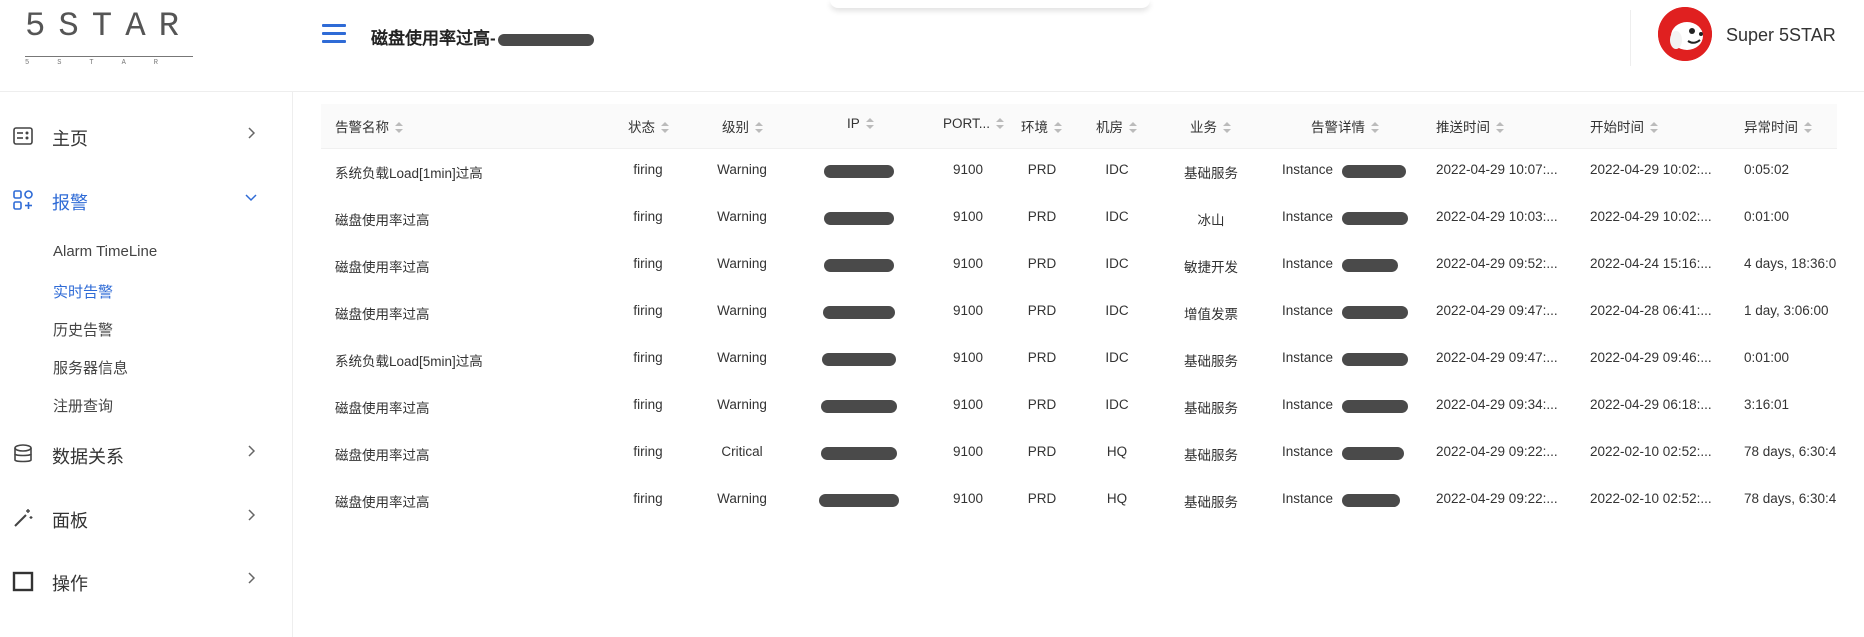 Image resolution: width=1864 pixels, height=637 pixels. I want to click on redacted-block, so click(545, 39).